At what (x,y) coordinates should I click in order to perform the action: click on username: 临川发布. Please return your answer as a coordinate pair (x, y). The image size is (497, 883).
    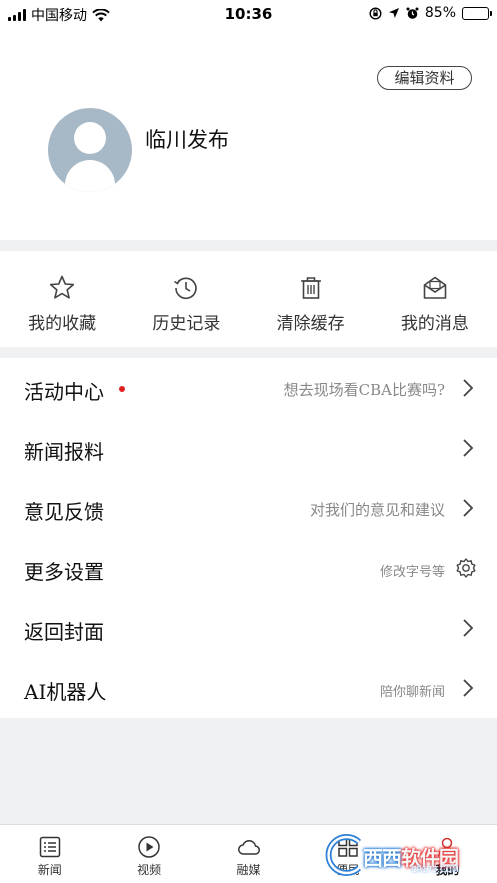
    Looking at the image, I should click on (187, 139).